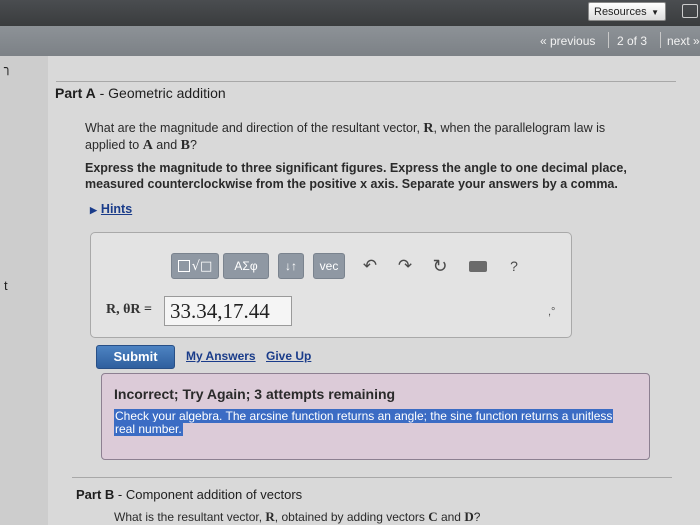  I want to click on page-indicator: 2 of 3, so click(632, 41).